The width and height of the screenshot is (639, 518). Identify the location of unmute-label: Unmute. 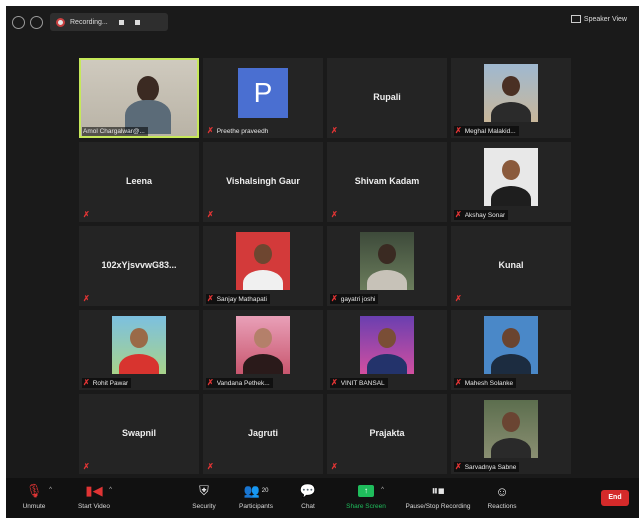
(34, 506).